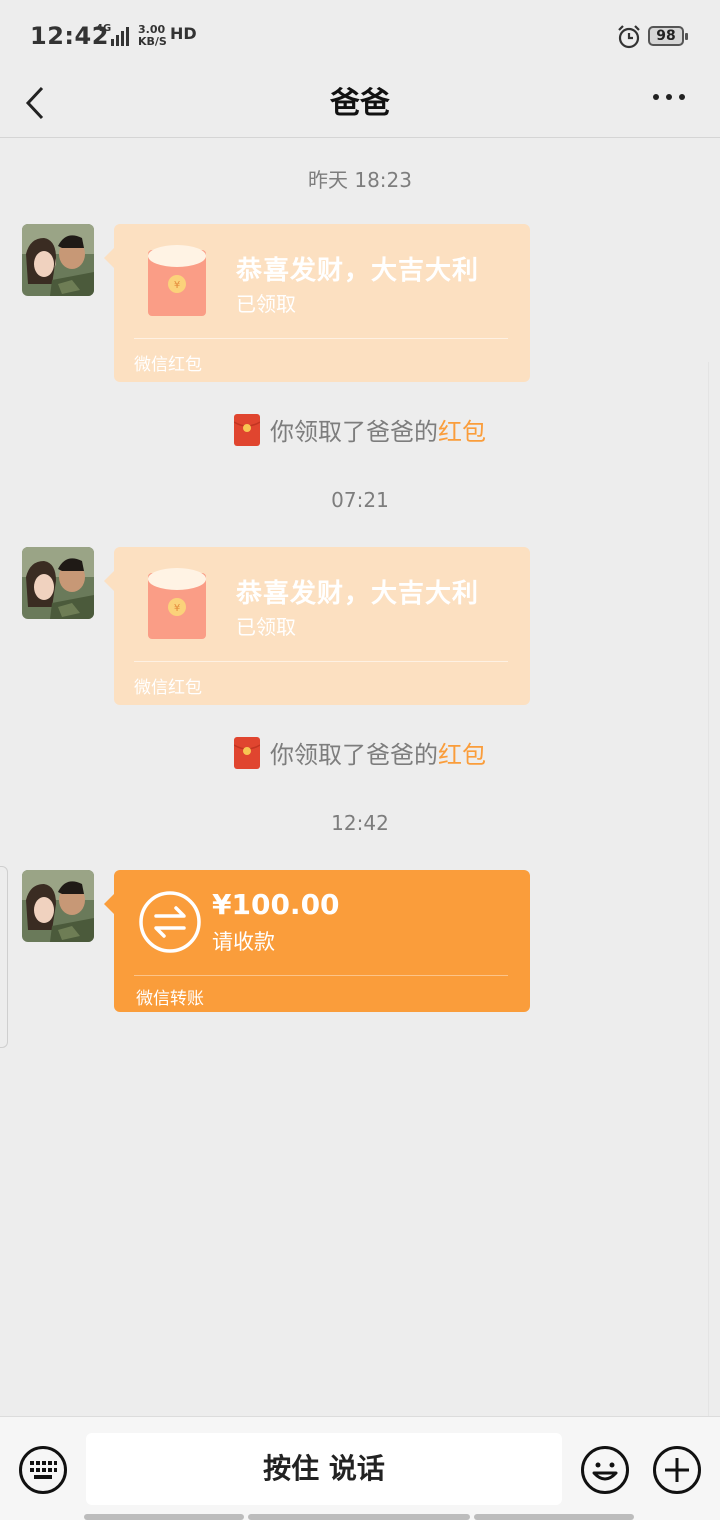  I want to click on transfer-note: 请收款, so click(243, 942).